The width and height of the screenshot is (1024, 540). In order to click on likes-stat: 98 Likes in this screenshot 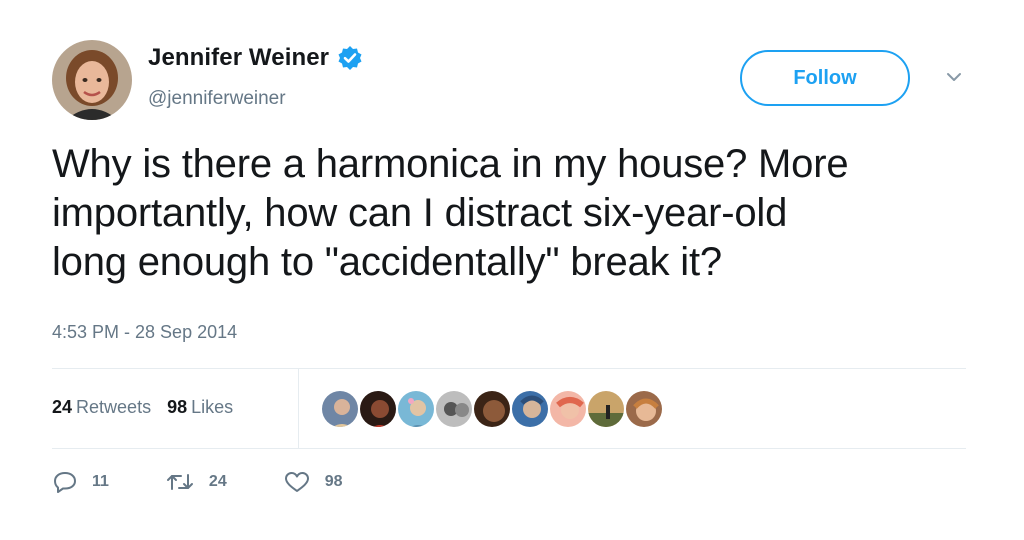, I will do `click(200, 407)`.